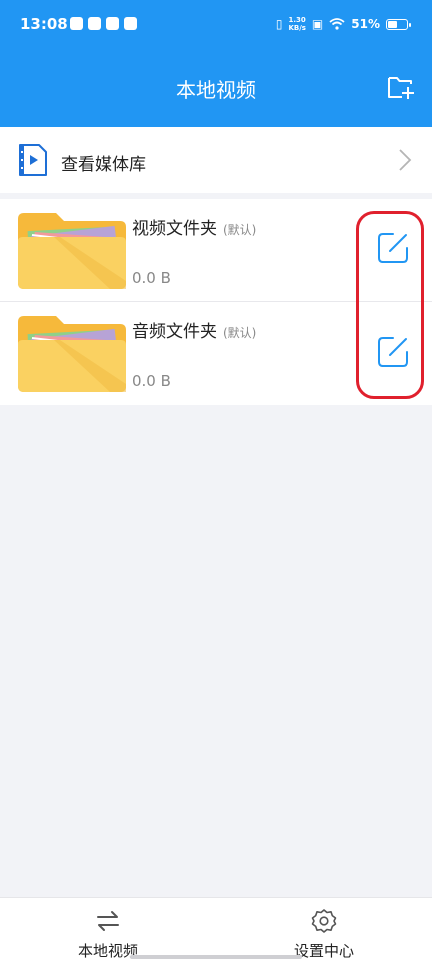 Image resolution: width=432 pixels, height=964 pixels. What do you see at coordinates (337, 24) in the screenshot?
I see `wifi-icon` at bounding box center [337, 24].